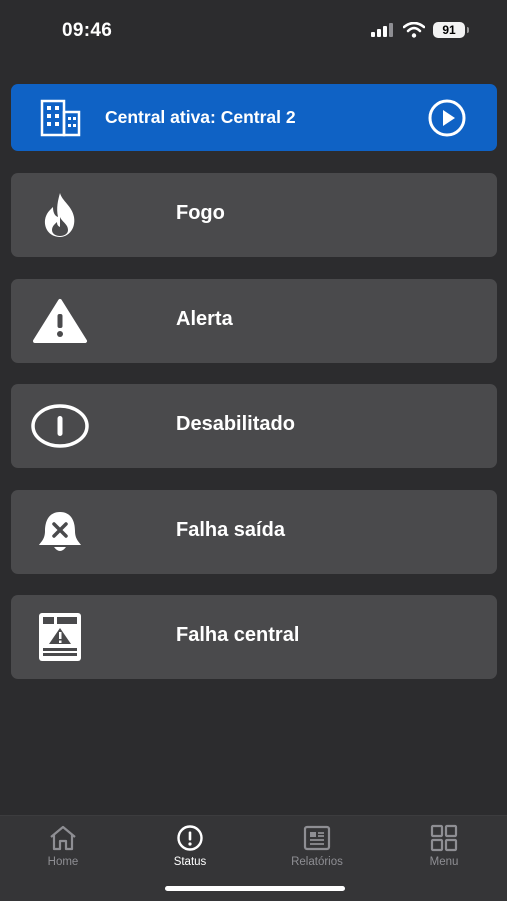 The height and width of the screenshot is (901, 507). Describe the element at coordinates (63, 838) in the screenshot. I see `home-icon` at that location.